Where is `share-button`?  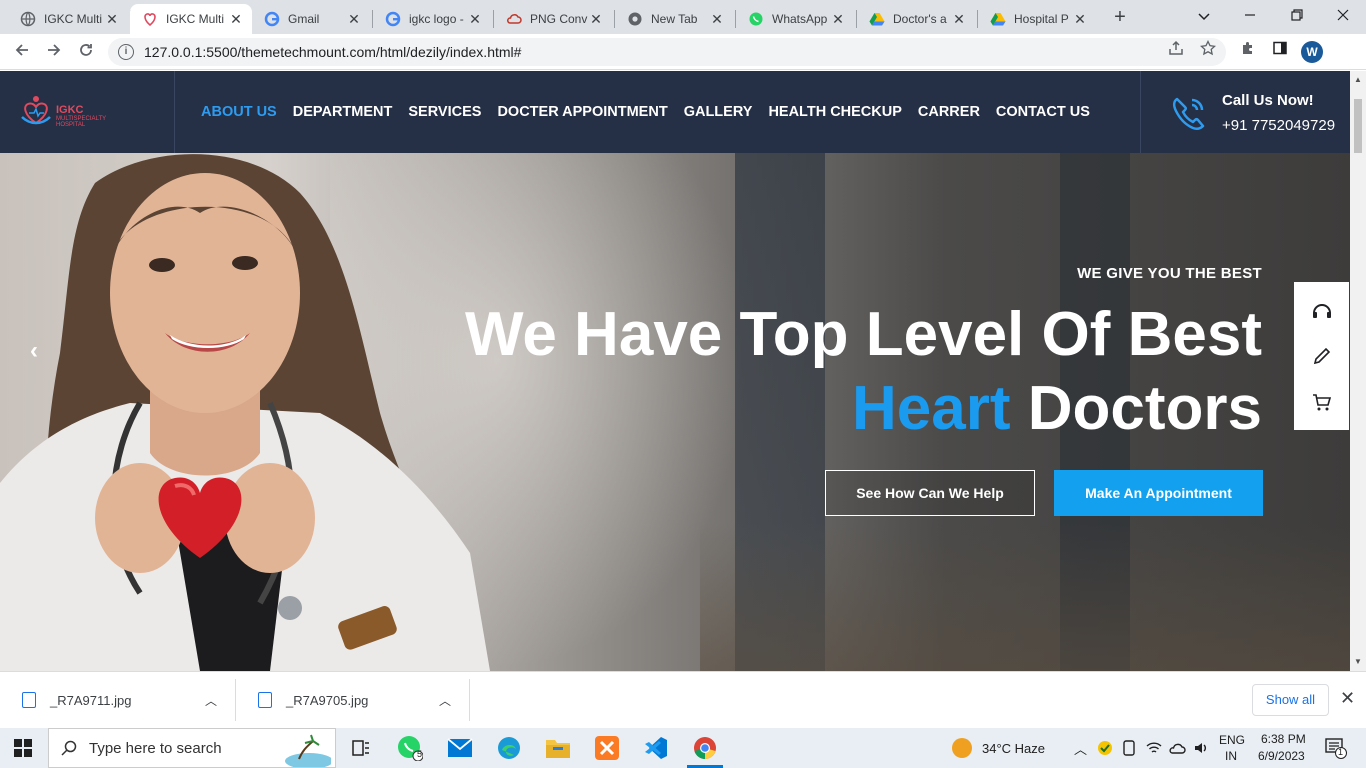
share-button is located at coordinates (1176, 50).